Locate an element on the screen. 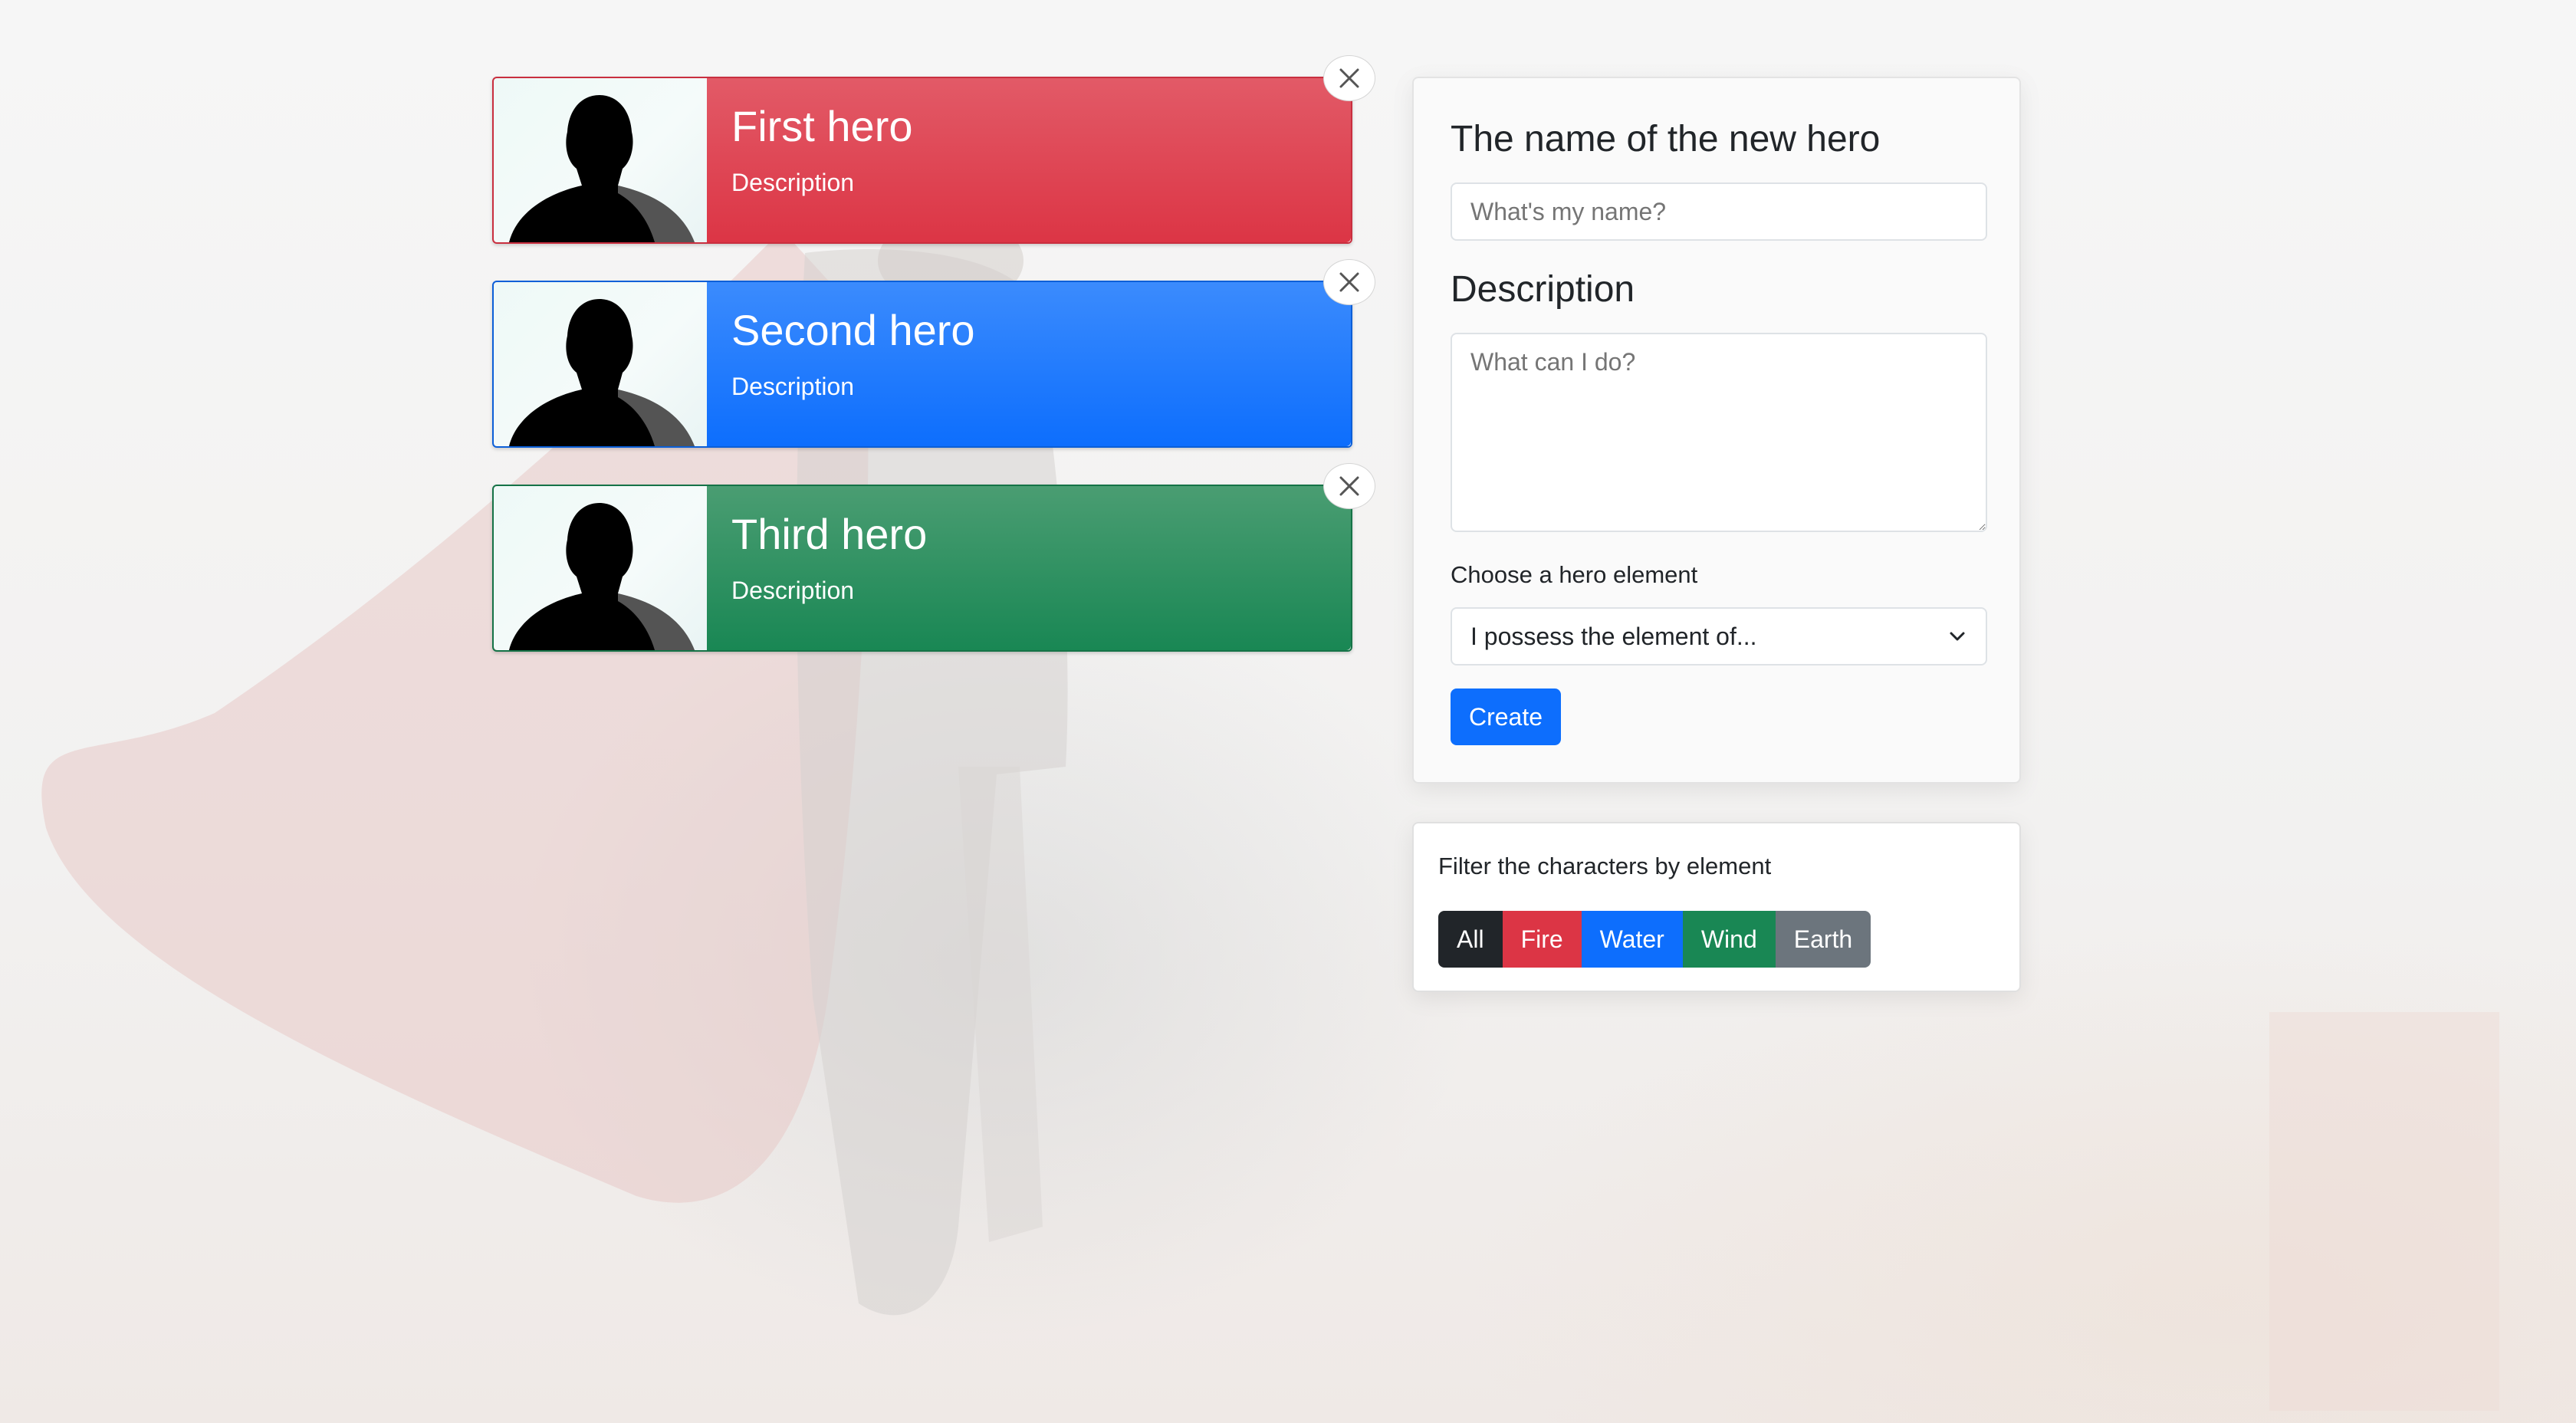  hero-description-textarea is located at coordinates (1719, 432).